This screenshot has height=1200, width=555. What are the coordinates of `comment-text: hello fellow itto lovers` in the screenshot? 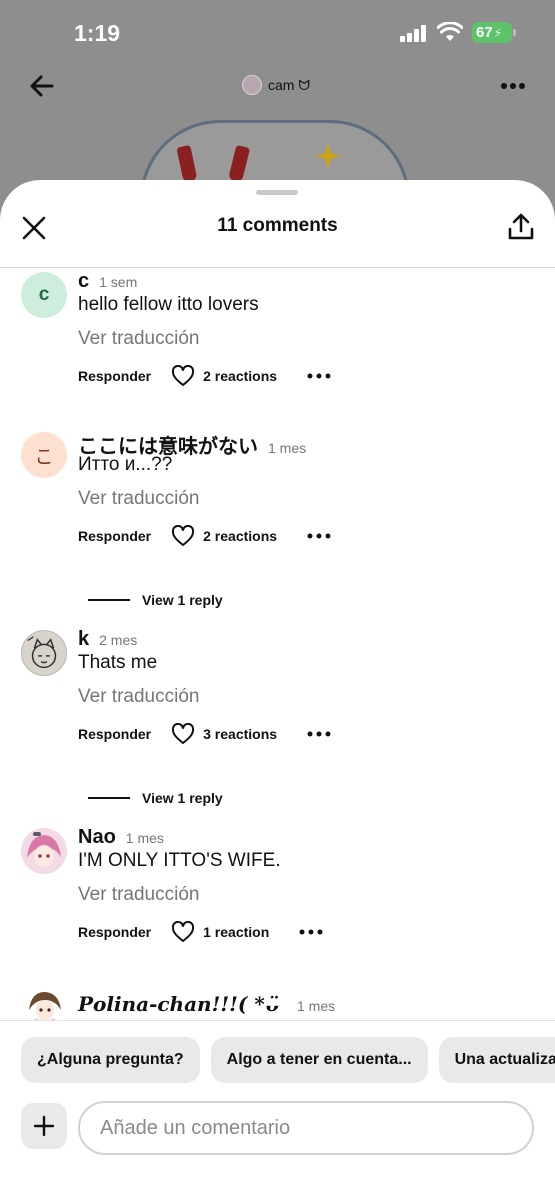 It's located at (168, 304).